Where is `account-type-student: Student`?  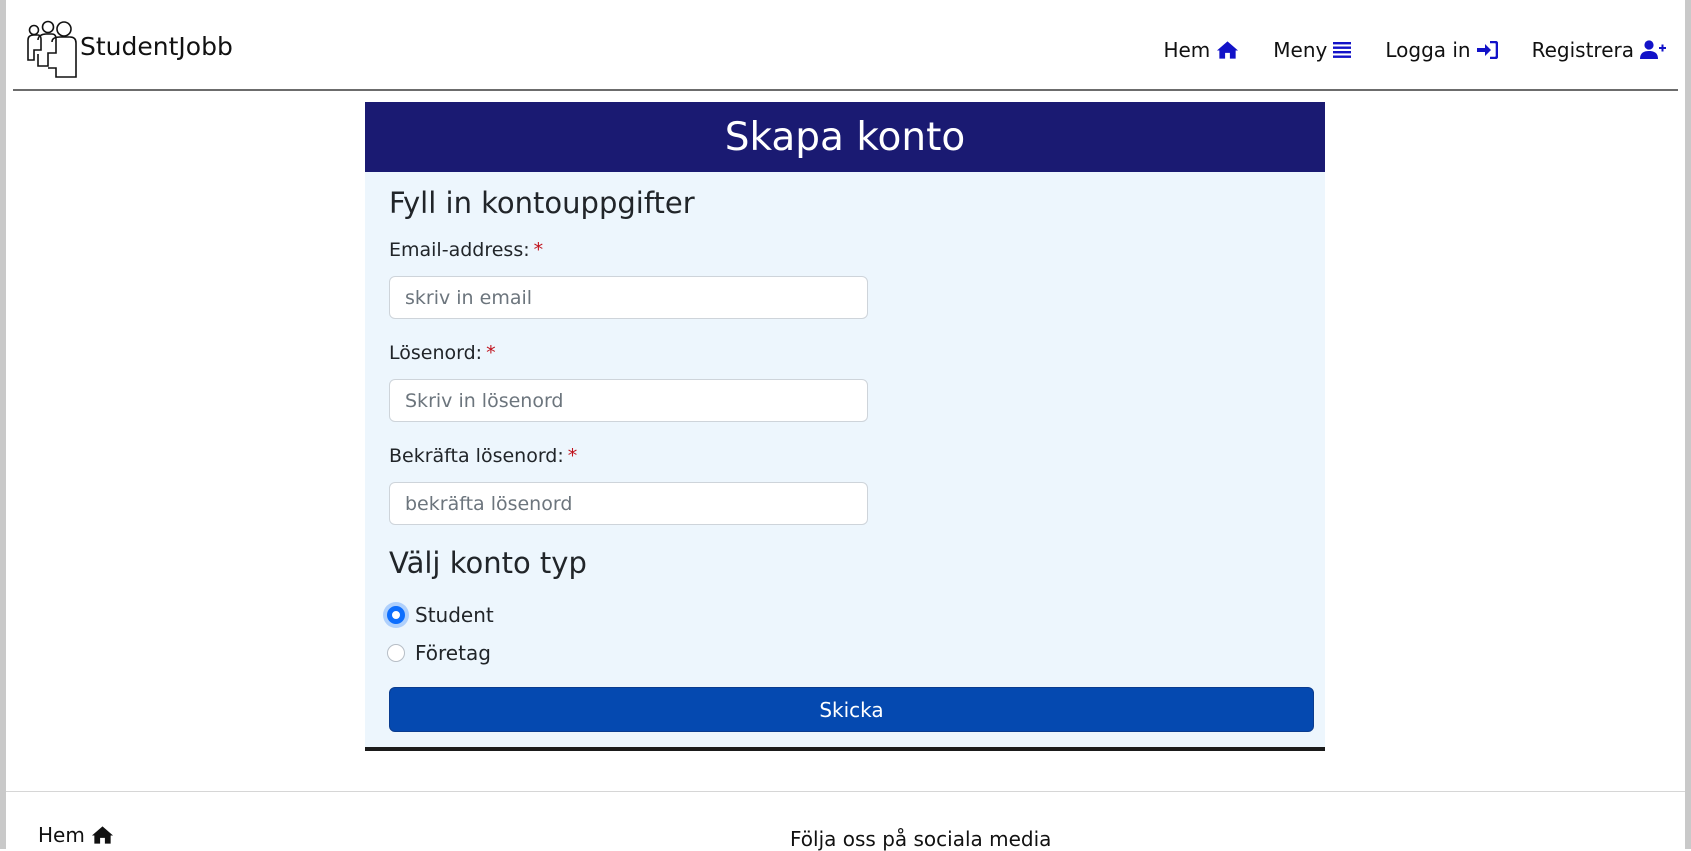
account-type-student: Student is located at coordinates (440, 615).